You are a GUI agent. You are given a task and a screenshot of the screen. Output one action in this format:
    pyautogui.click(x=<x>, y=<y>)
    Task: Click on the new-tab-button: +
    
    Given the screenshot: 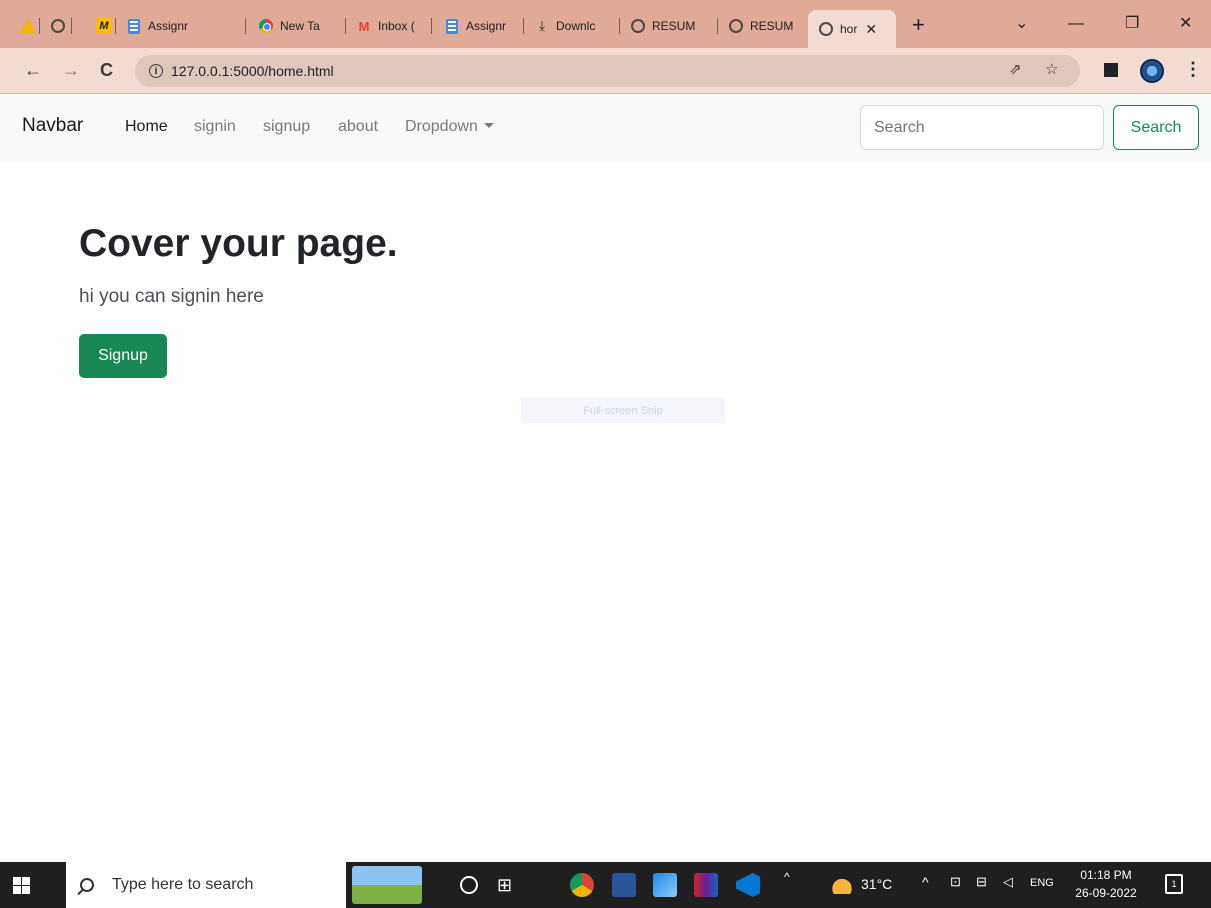 What is the action you would take?
    pyautogui.click(x=918, y=25)
    